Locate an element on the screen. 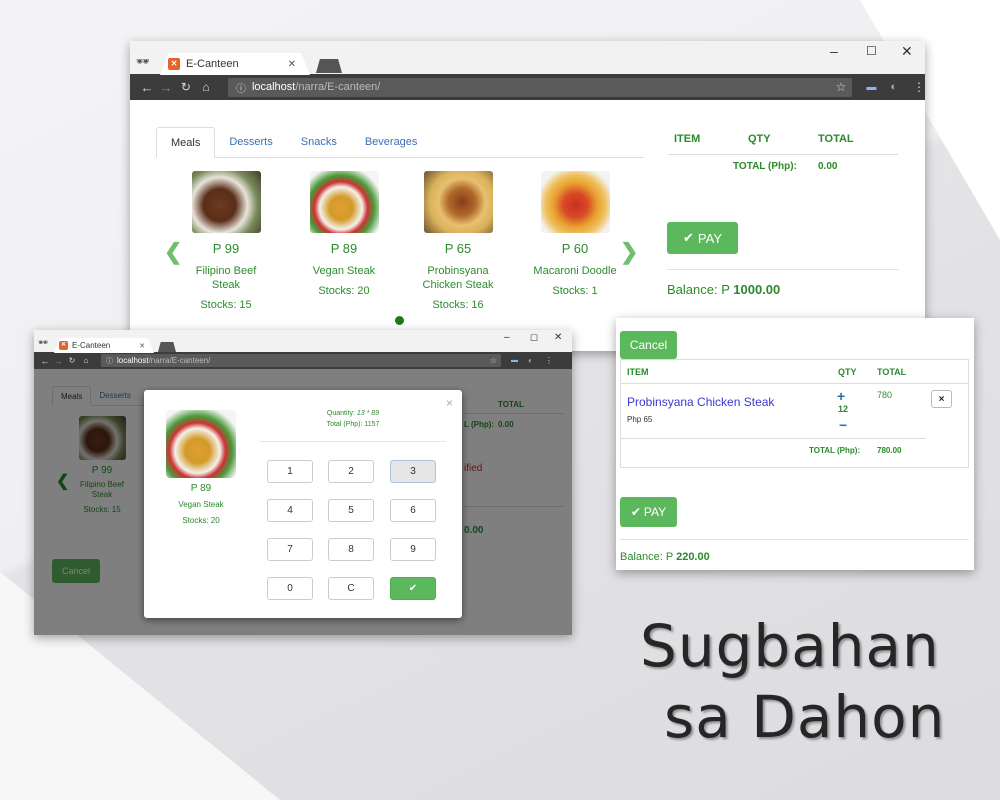 This screenshot has height=800, width=1000. food-stock: Stocks: 15 is located at coordinates (226, 305).